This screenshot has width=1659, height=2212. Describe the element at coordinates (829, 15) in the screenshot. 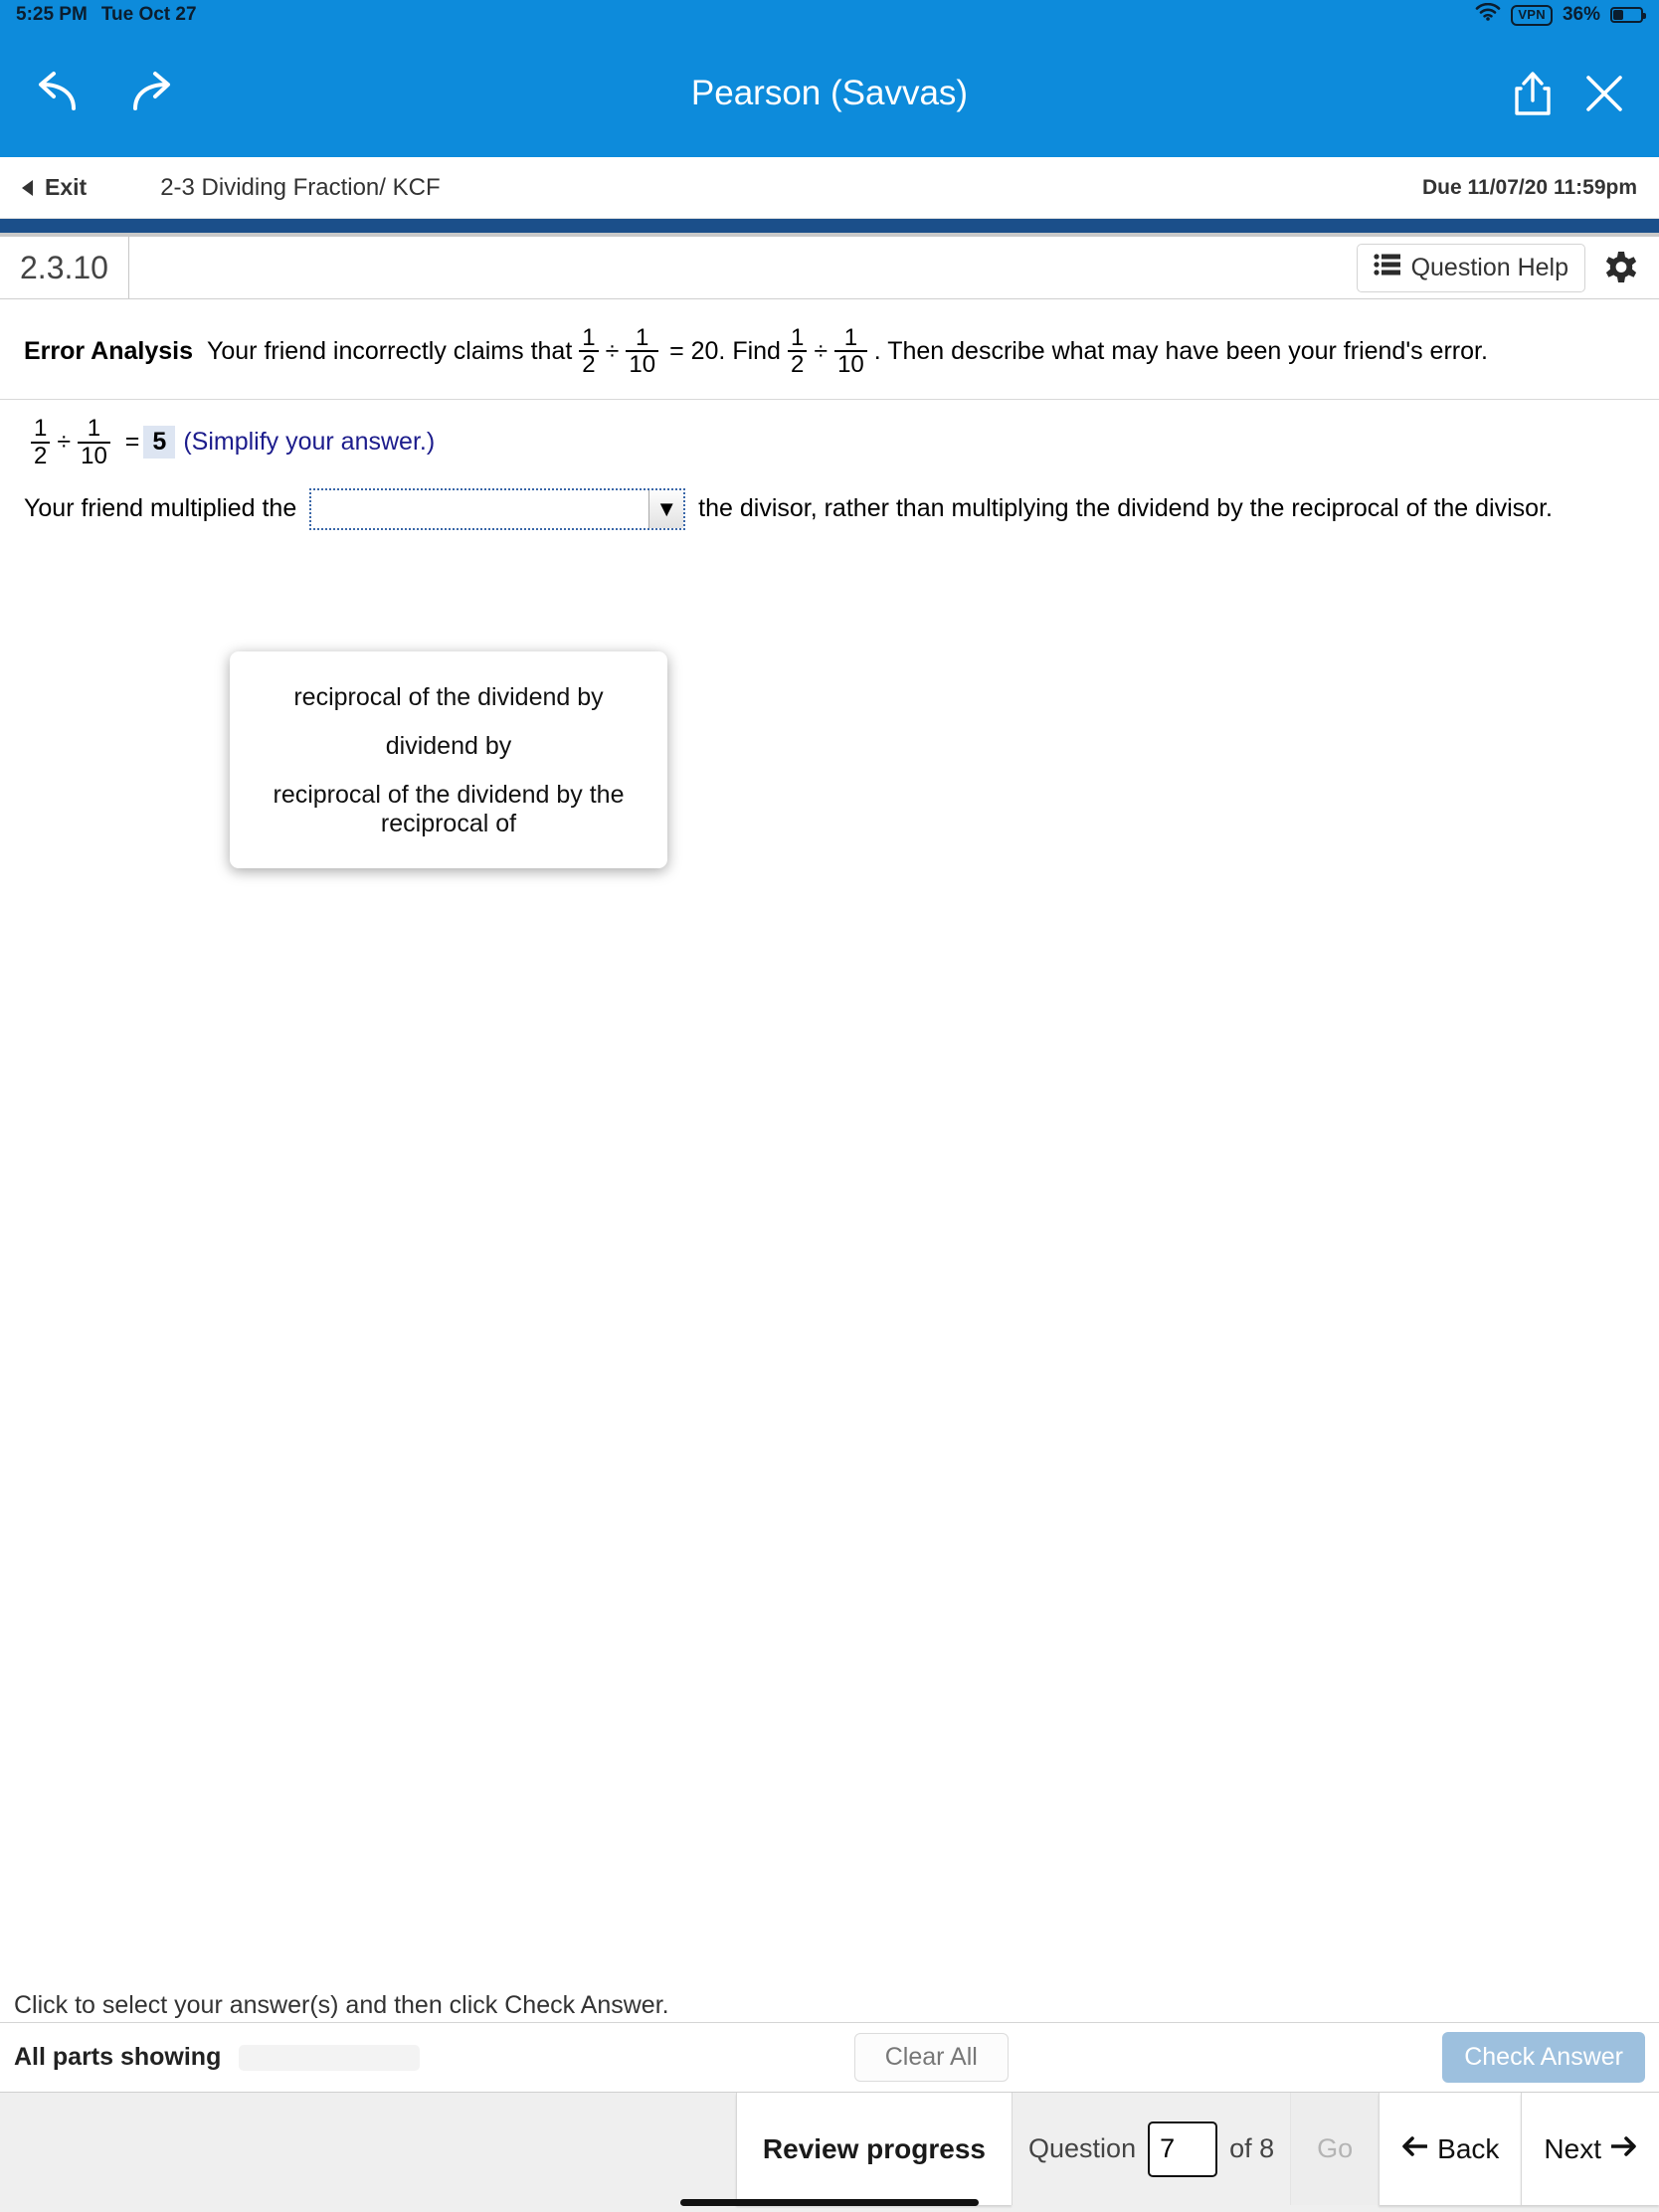

I see `ios-status-bar: 5:25 PM Tue Oct 27 VPN 36%` at that location.